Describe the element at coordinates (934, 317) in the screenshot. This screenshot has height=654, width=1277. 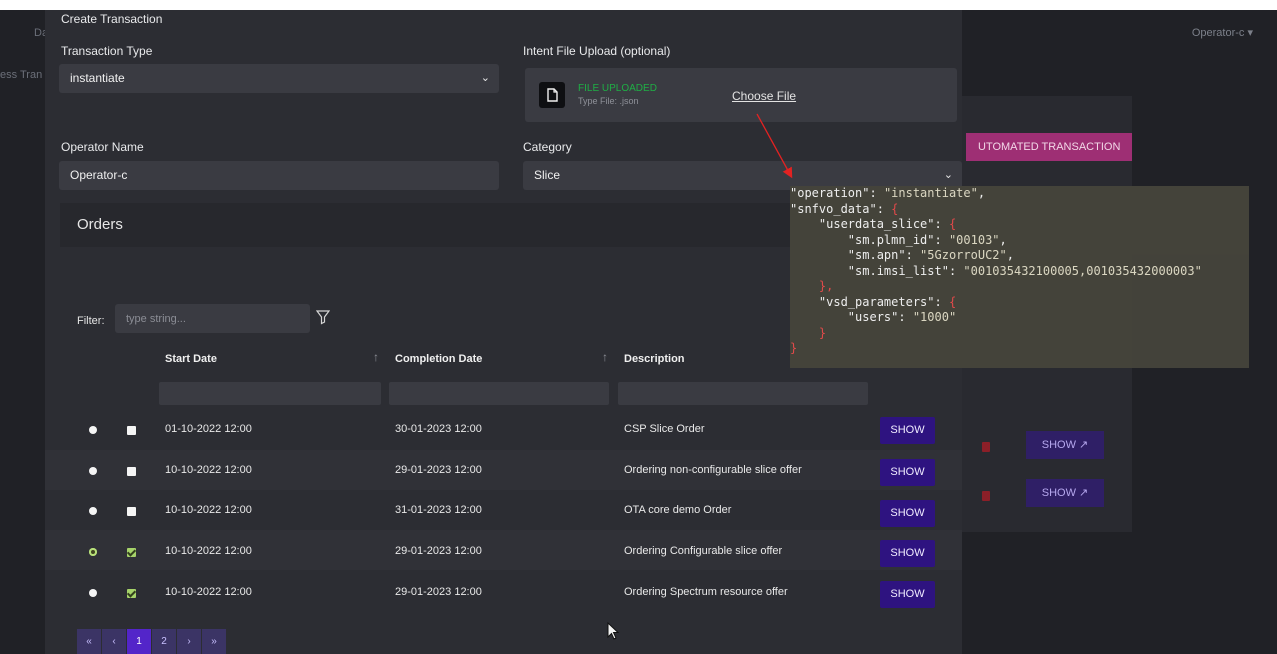
I see `json-value: "1000"` at that location.